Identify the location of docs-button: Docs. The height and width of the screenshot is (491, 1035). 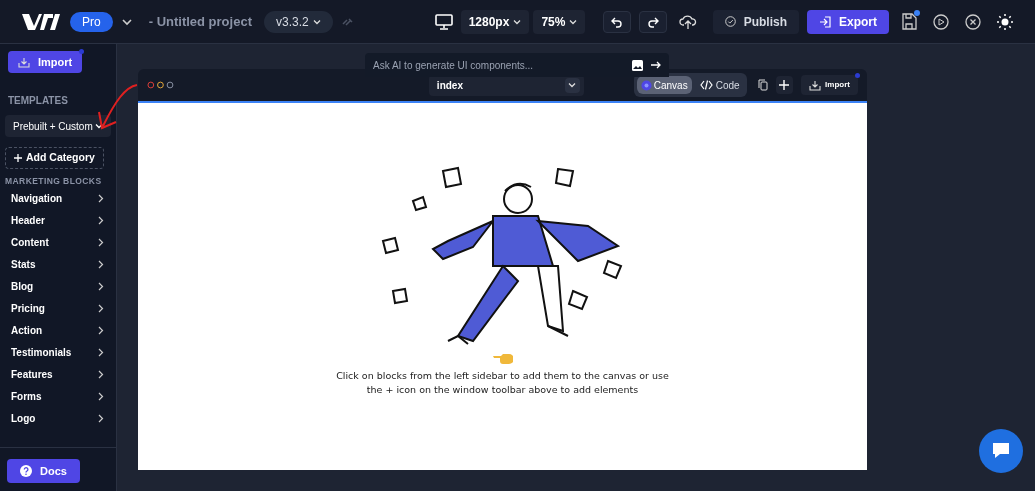
(43, 471).